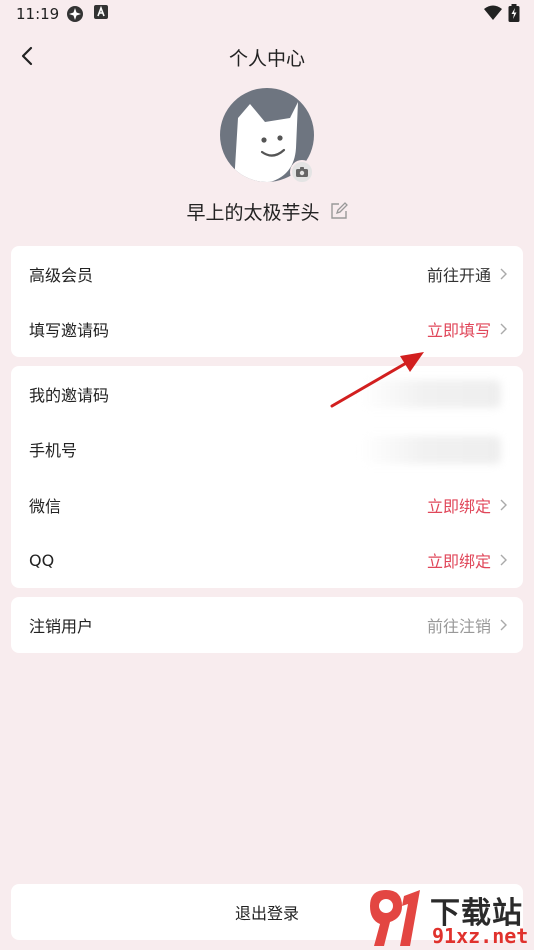  I want to click on avatar-container, so click(267, 136).